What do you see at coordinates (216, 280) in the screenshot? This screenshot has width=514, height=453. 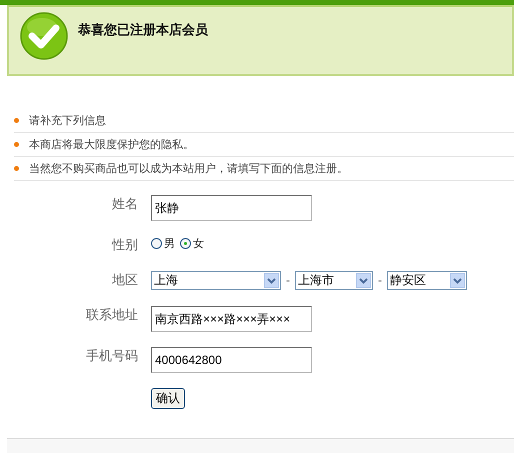 I see `dropdown: 上海` at bounding box center [216, 280].